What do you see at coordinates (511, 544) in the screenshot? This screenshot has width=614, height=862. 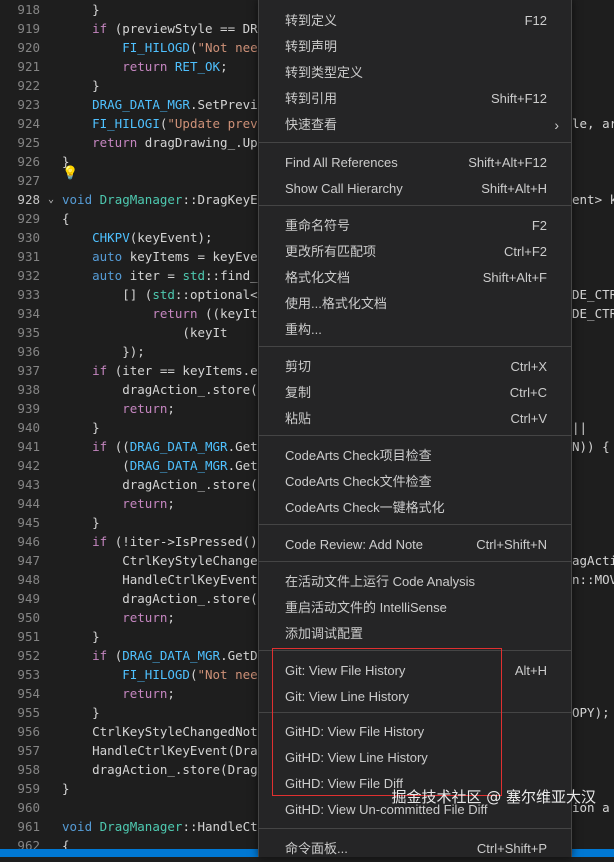 I see `menu-item-shortcut: Ctrl+Shift+N` at bounding box center [511, 544].